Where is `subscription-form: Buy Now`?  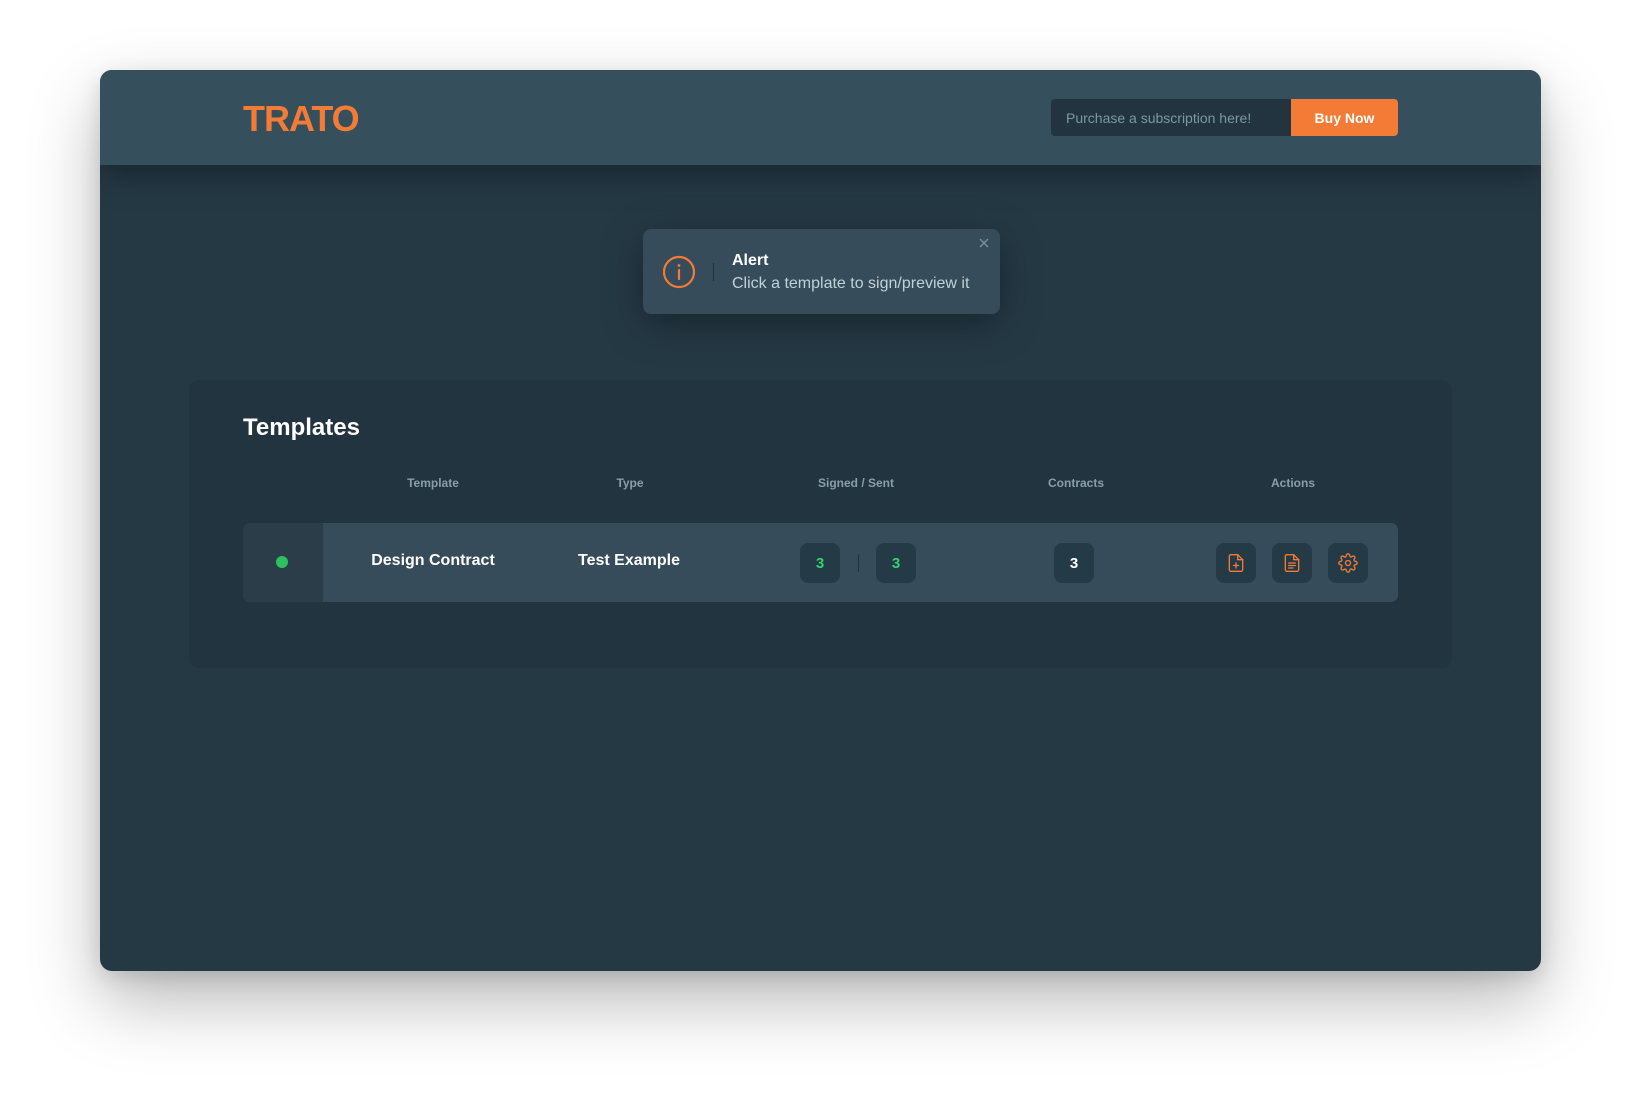
subscription-form: Buy Now is located at coordinates (1224, 117).